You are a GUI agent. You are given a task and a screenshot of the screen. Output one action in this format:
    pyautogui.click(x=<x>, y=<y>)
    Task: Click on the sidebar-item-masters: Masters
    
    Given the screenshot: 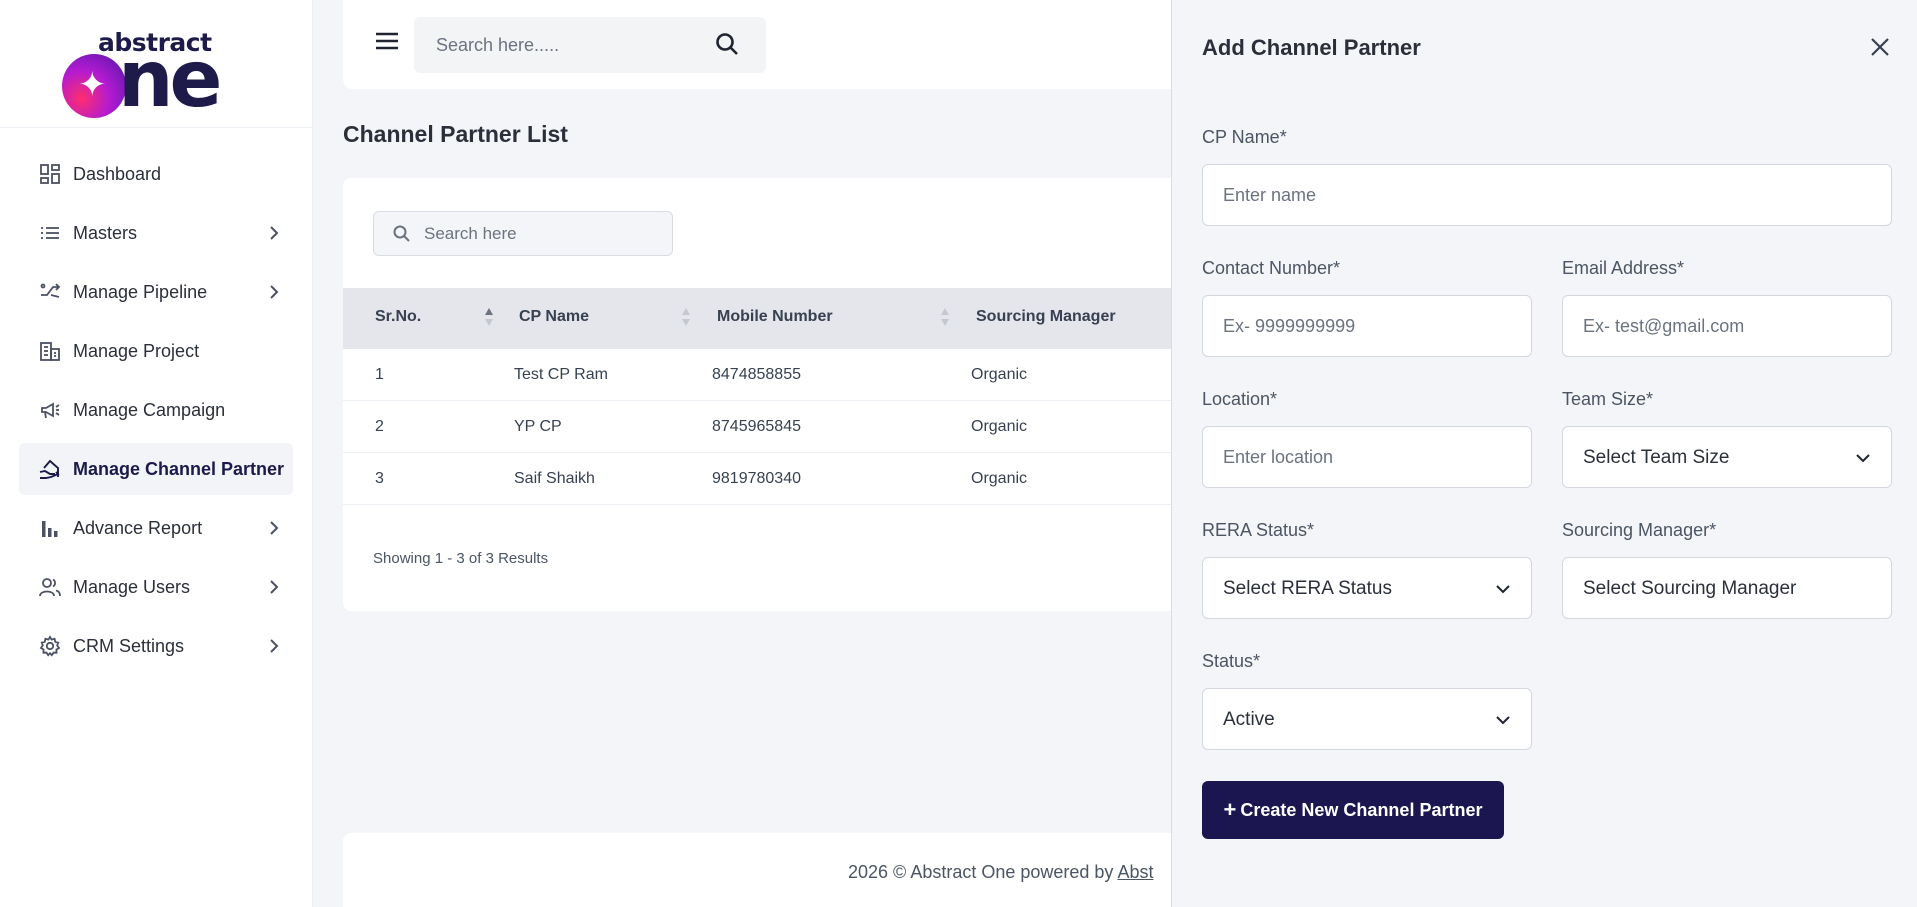 What is the action you would take?
    pyautogui.click(x=156, y=233)
    